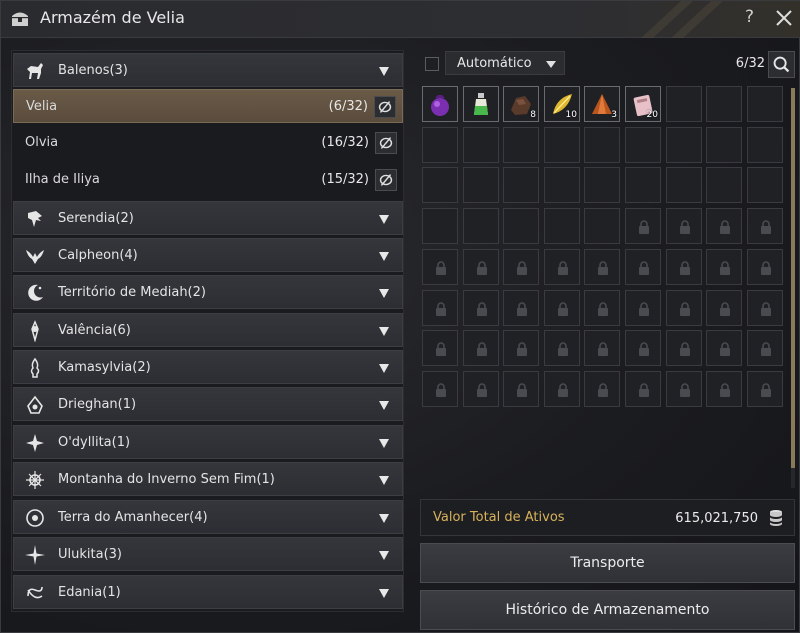  I want to click on region-terra-do-amanhecer: Terra do Amanhecer(4), so click(208, 517).